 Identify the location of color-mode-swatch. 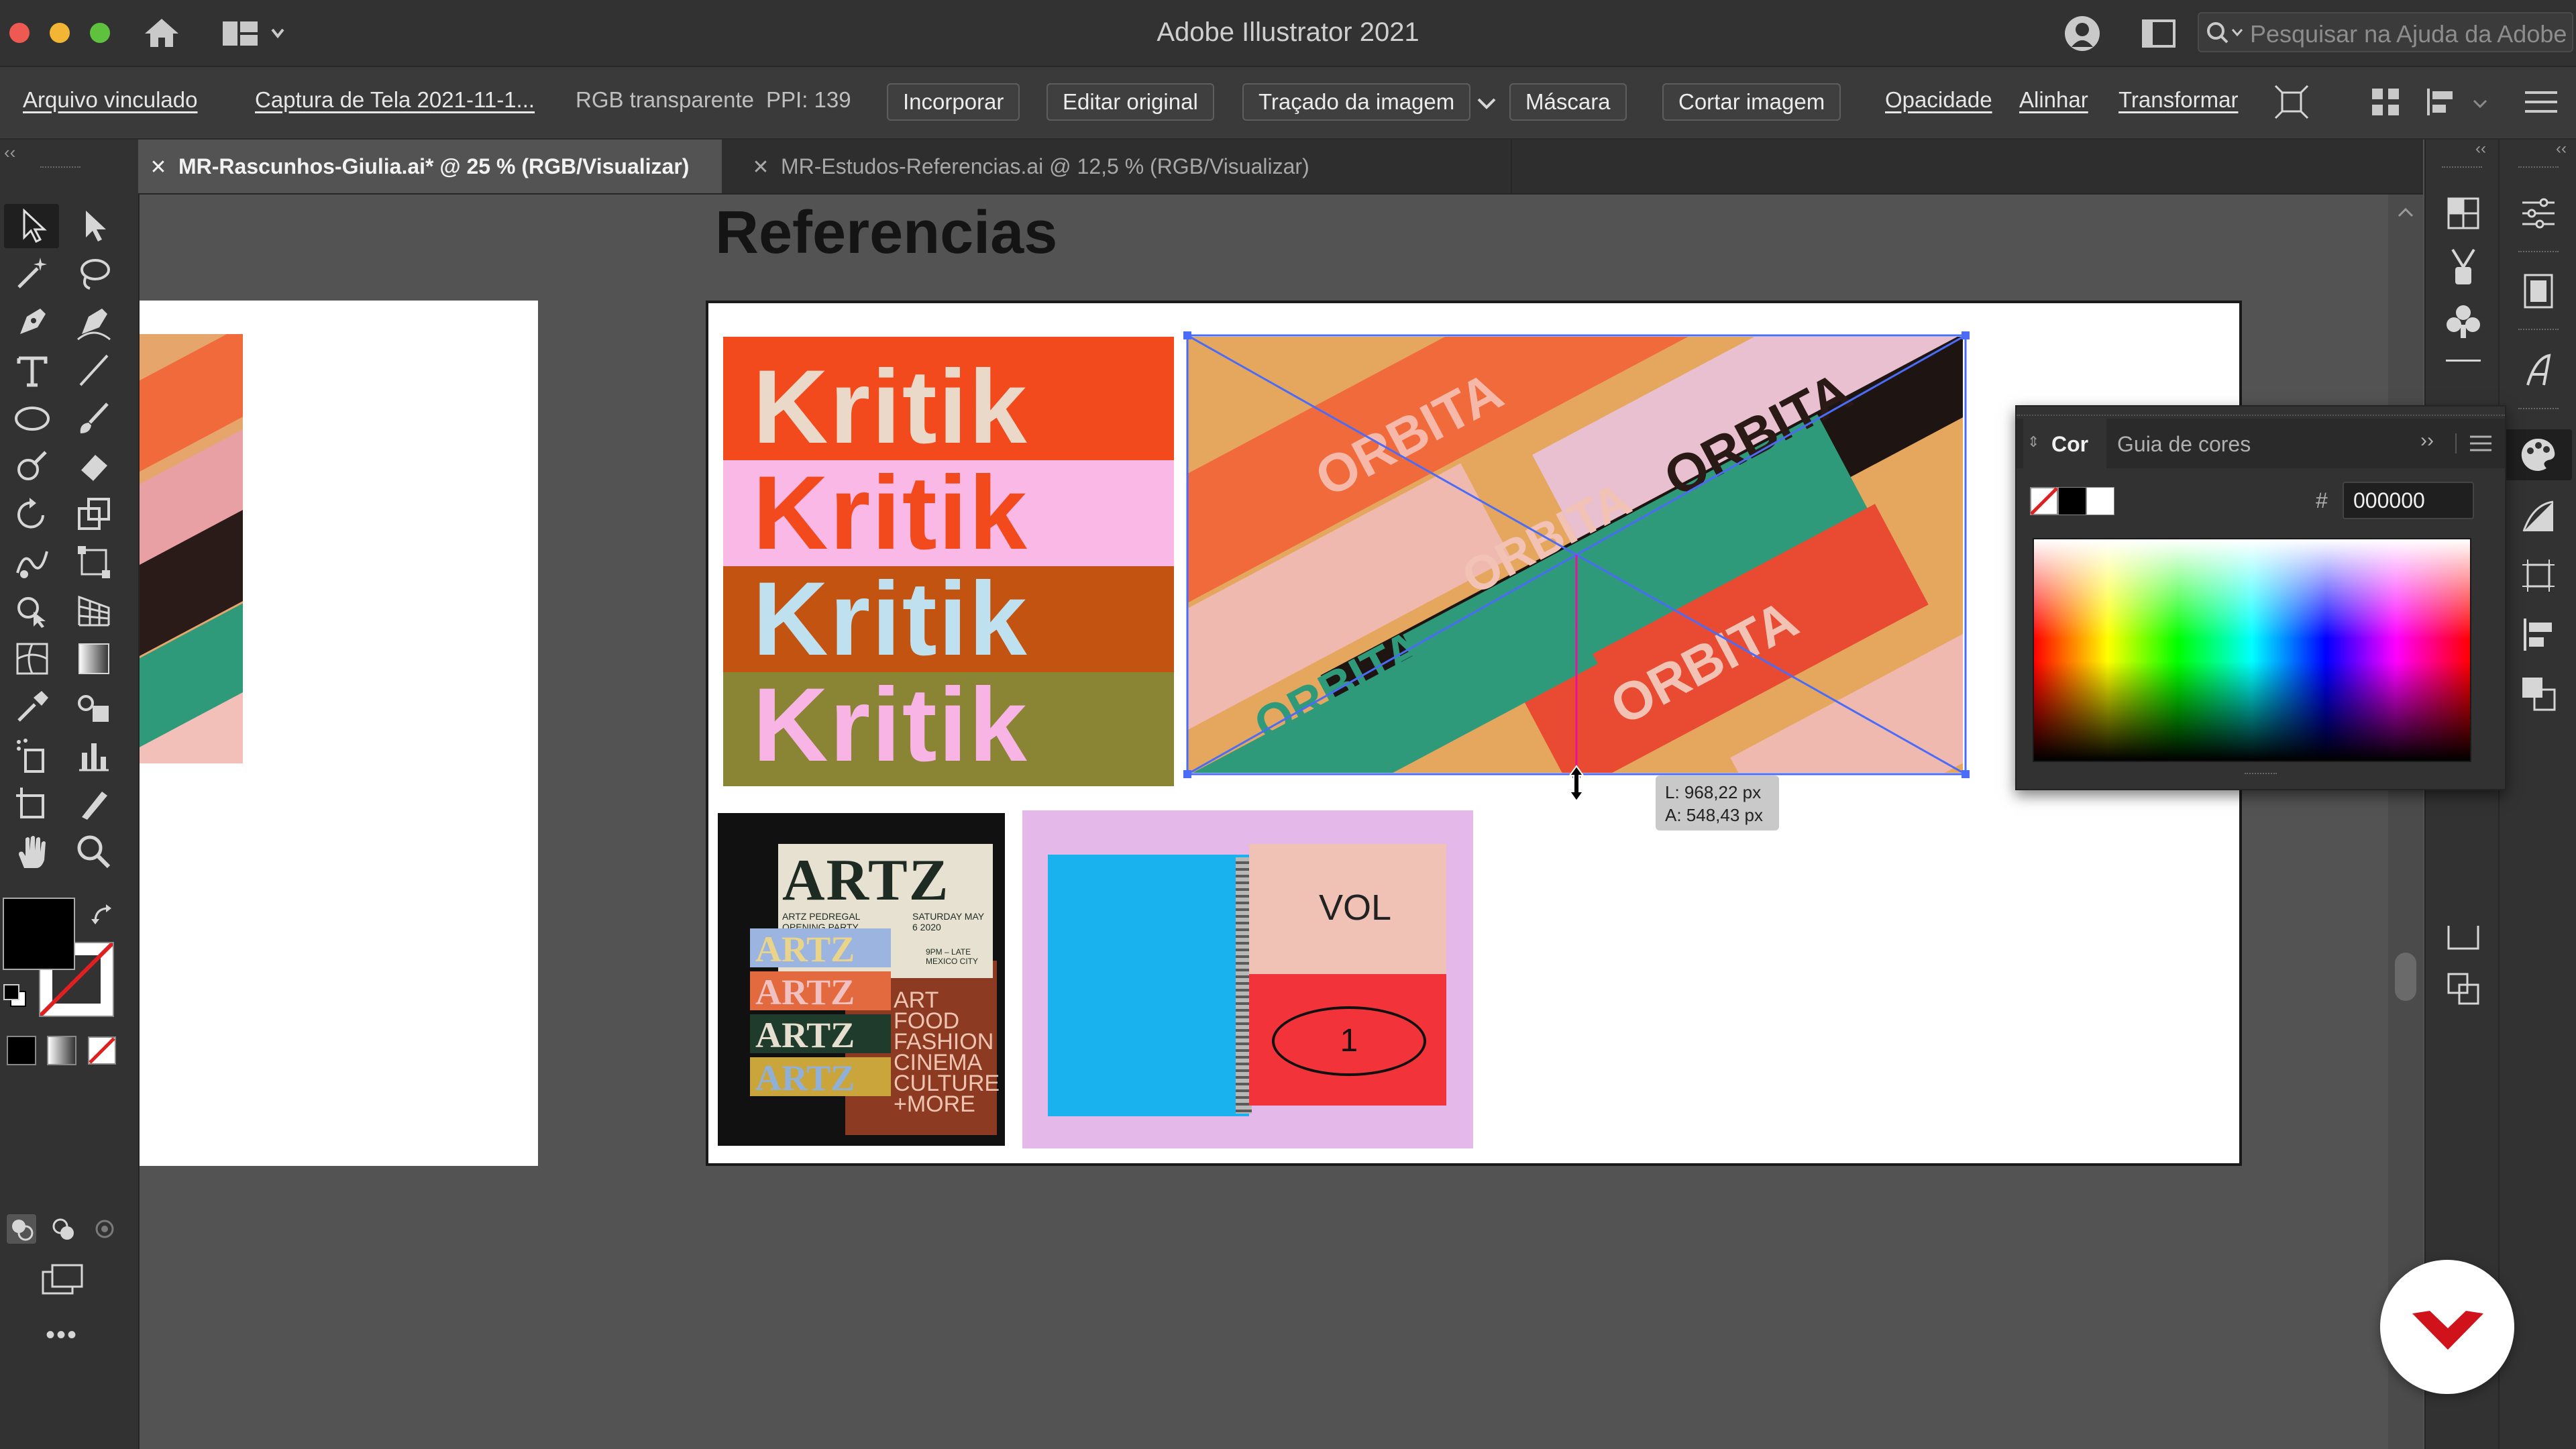
(21, 1050).